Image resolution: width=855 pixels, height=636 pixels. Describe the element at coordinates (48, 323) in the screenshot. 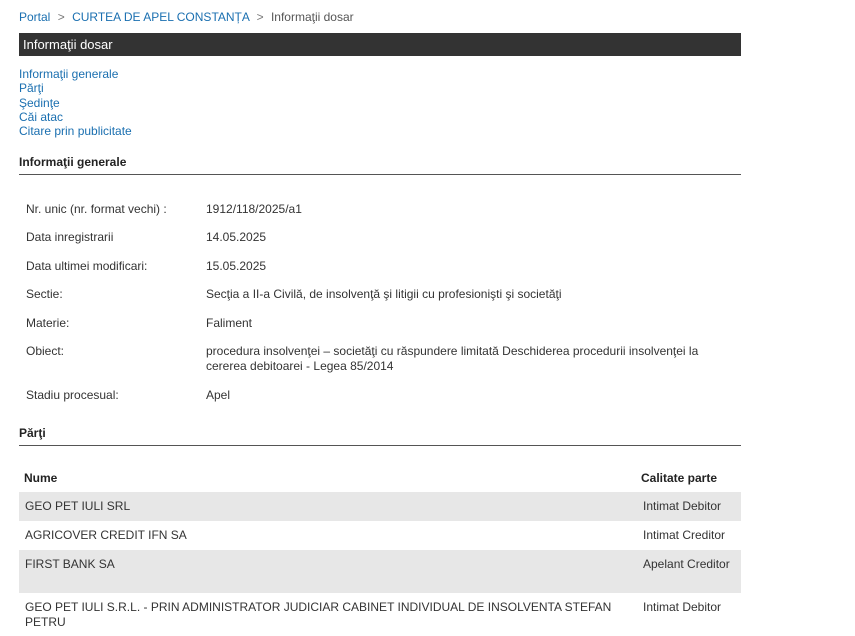

I see `info-label: Materie:` at that location.